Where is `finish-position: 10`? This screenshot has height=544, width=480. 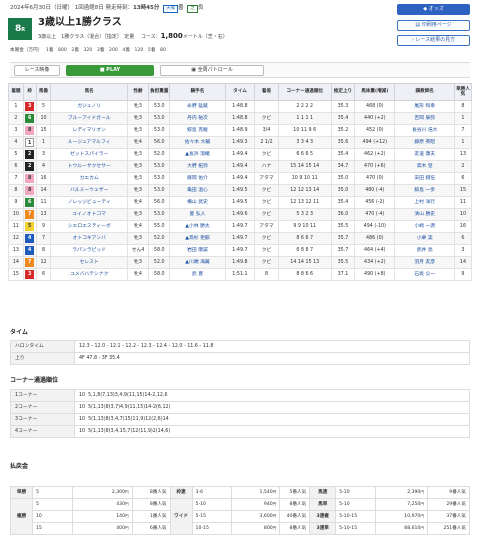
finish-position: 10 is located at coordinates (16, 214).